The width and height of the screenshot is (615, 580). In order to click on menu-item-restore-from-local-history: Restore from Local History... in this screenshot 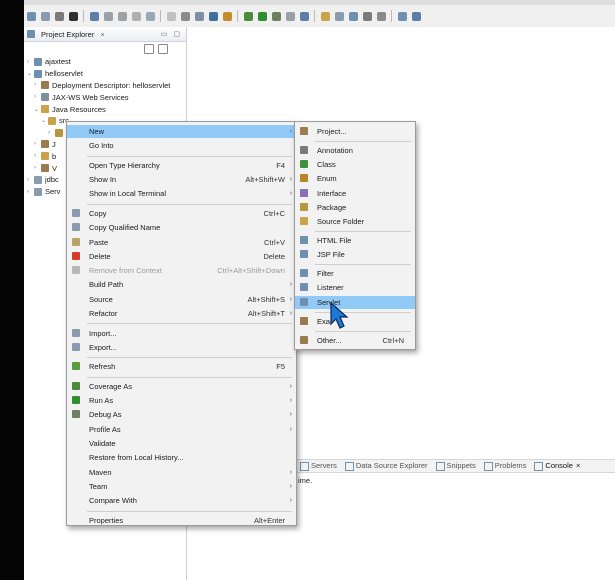, I will do `click(181, 457)`.